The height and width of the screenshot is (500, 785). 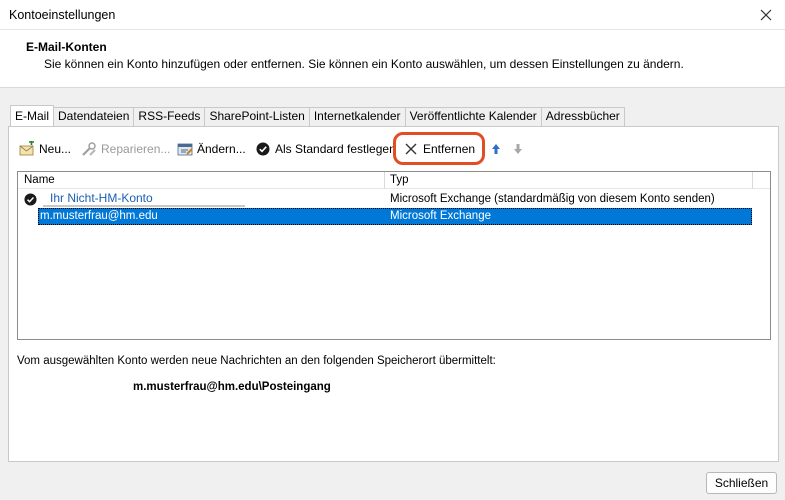 What do you see at coordinates (185, 149) in the screenshot?
I see `change-account-icon` at bounding box center [185, 149].